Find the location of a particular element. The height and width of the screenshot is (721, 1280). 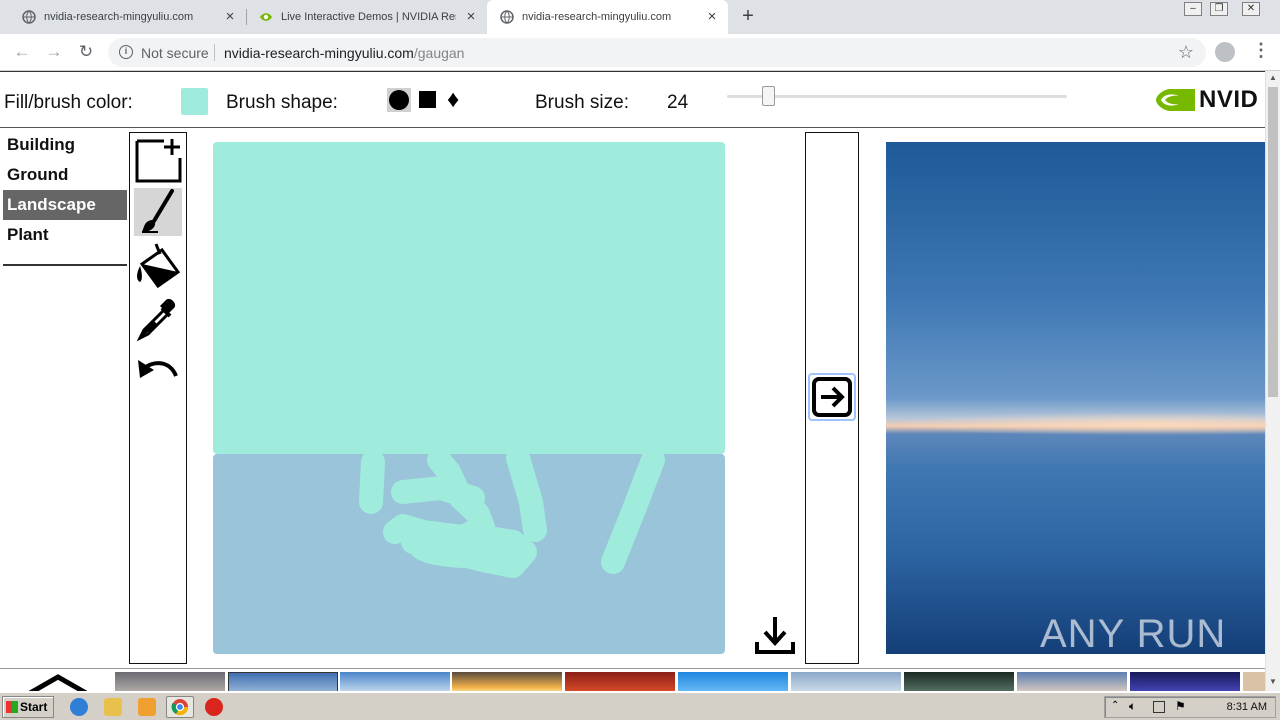

flag-icon: ⚑ is located at coordinates (1180, 706).